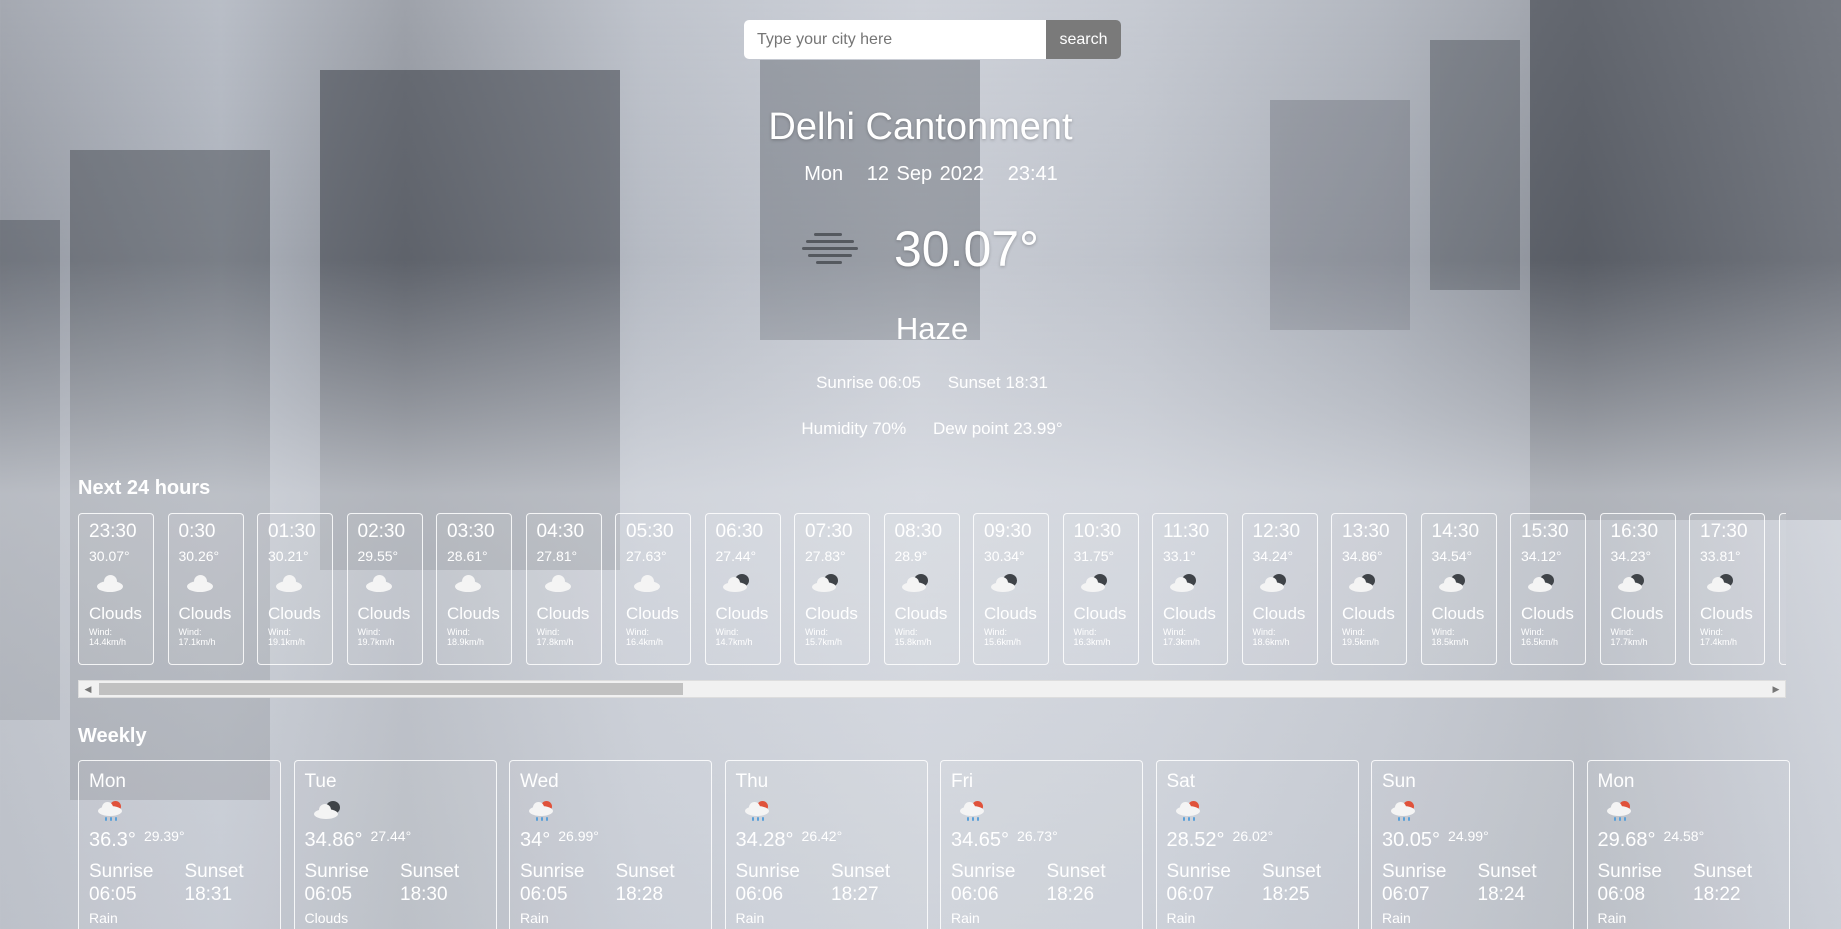  I want to click on weekly-day: Wed, so click(539, 781).